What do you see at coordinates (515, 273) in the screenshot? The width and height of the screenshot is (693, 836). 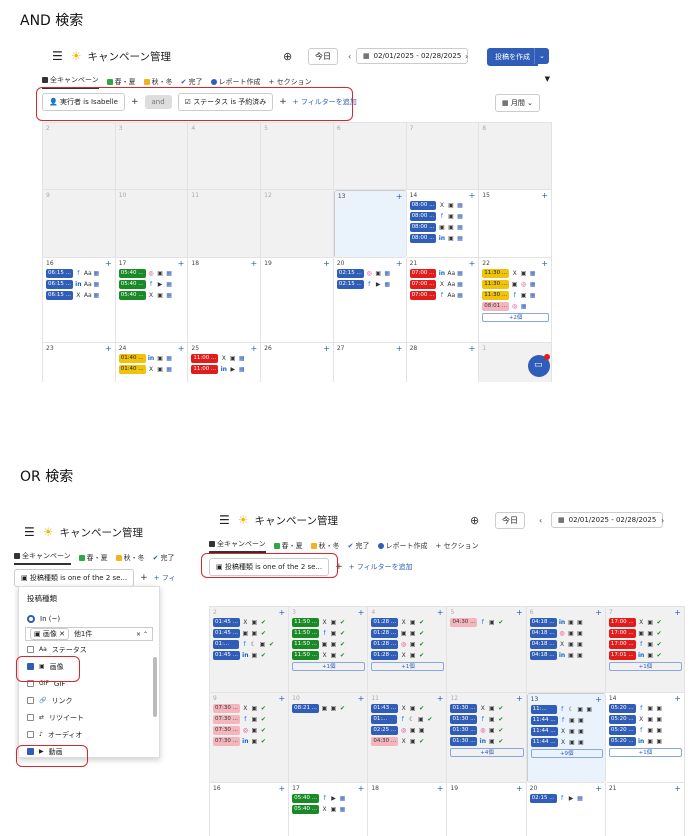 I see `post-item: 11:30 ... X ▣ ▦` at bounding box center [515, 273].